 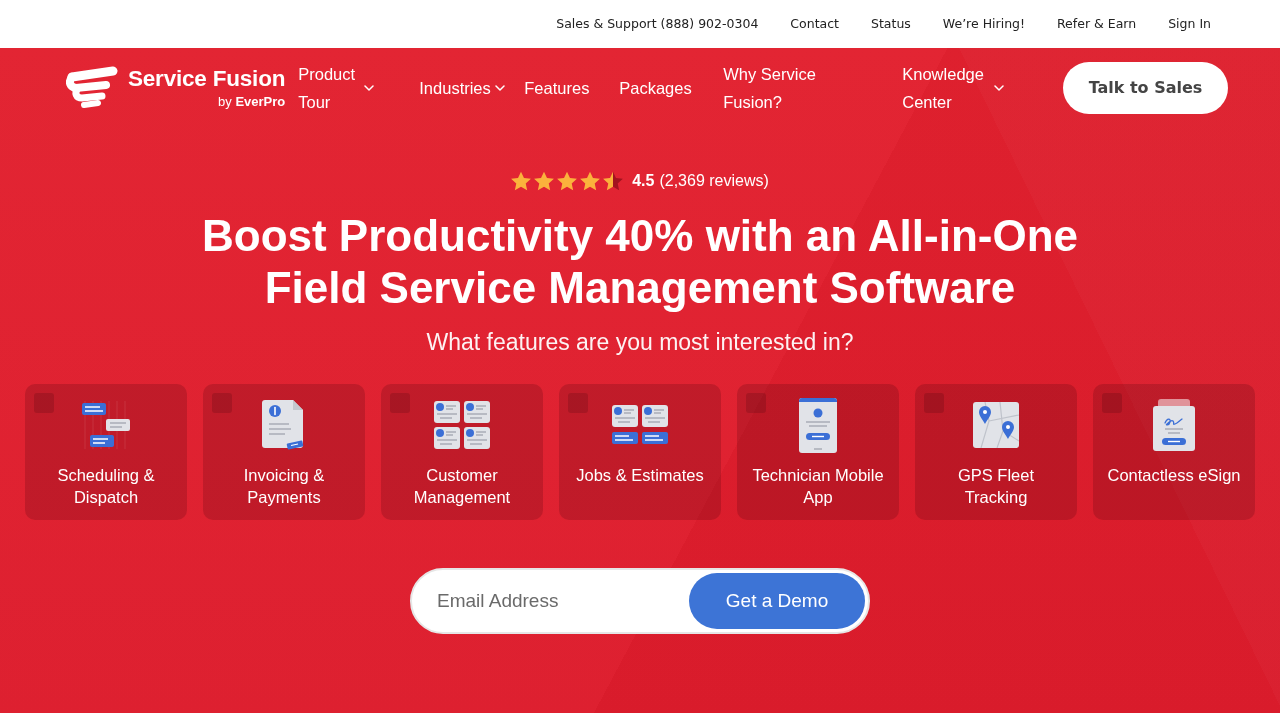 I want to click on top-link: Sign In, so click(x=1189, y=24).